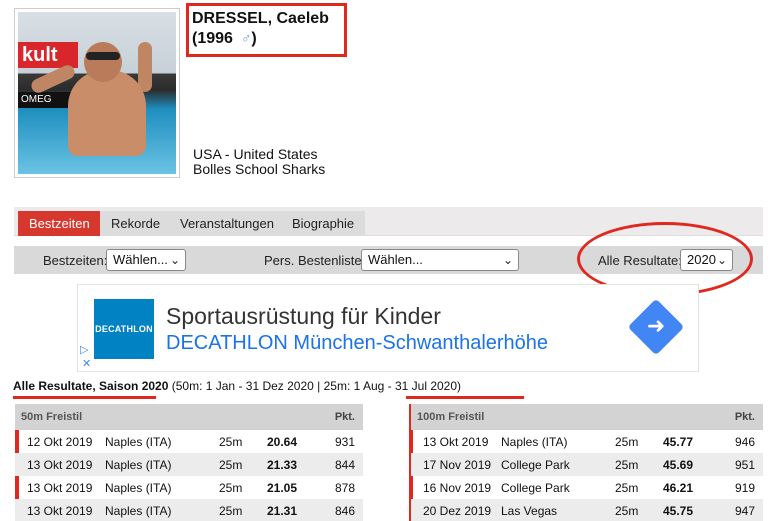  I want to click on result-time: 45.77, so click(691, 441).